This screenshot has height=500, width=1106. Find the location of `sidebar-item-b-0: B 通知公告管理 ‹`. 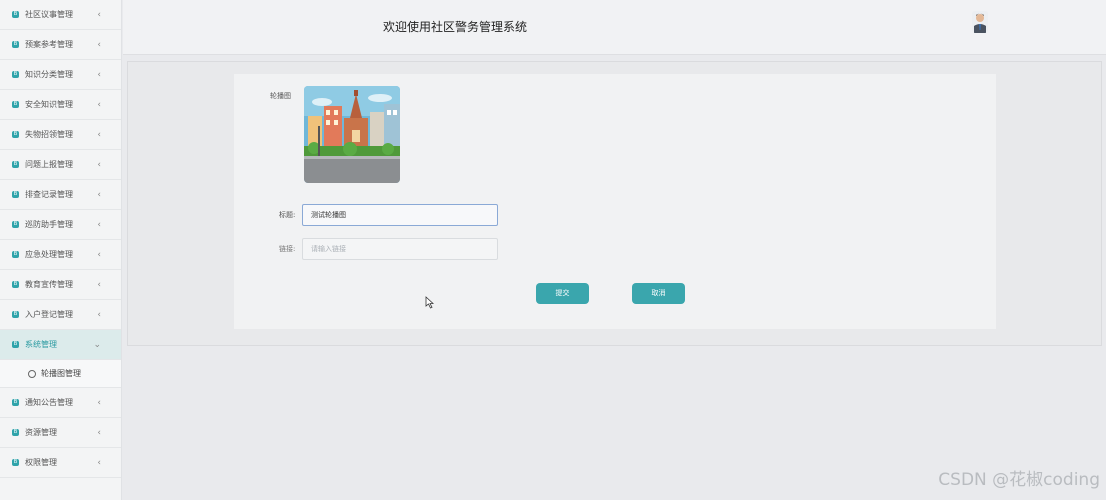

sidebar-item-b-0: B 通知公告管理 ‹ is located at coordinates (60, 403).